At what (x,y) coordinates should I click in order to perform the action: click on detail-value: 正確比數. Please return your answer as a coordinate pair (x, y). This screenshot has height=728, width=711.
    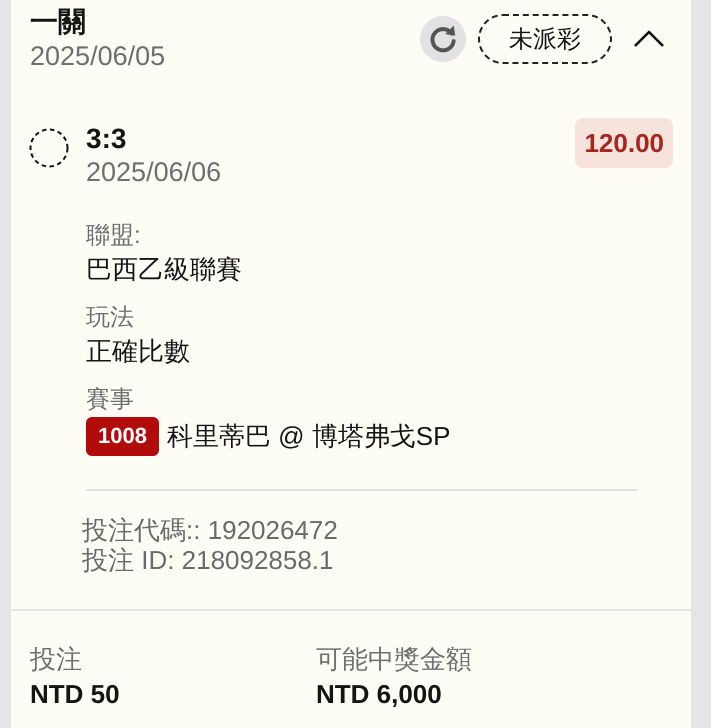
    Looking at the image, I should click on (138, 351).